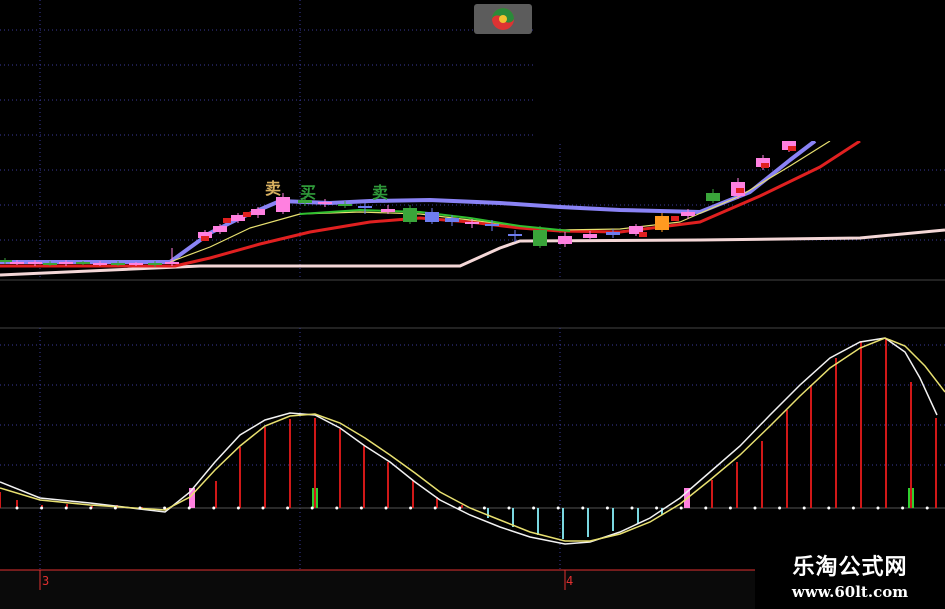 This screenshot has height=609, width=945. What do you see at coordinates (850, 567) in the screenshot?
I see `watermark-title: 乐淘公式网` at bounding box center [850, 567].